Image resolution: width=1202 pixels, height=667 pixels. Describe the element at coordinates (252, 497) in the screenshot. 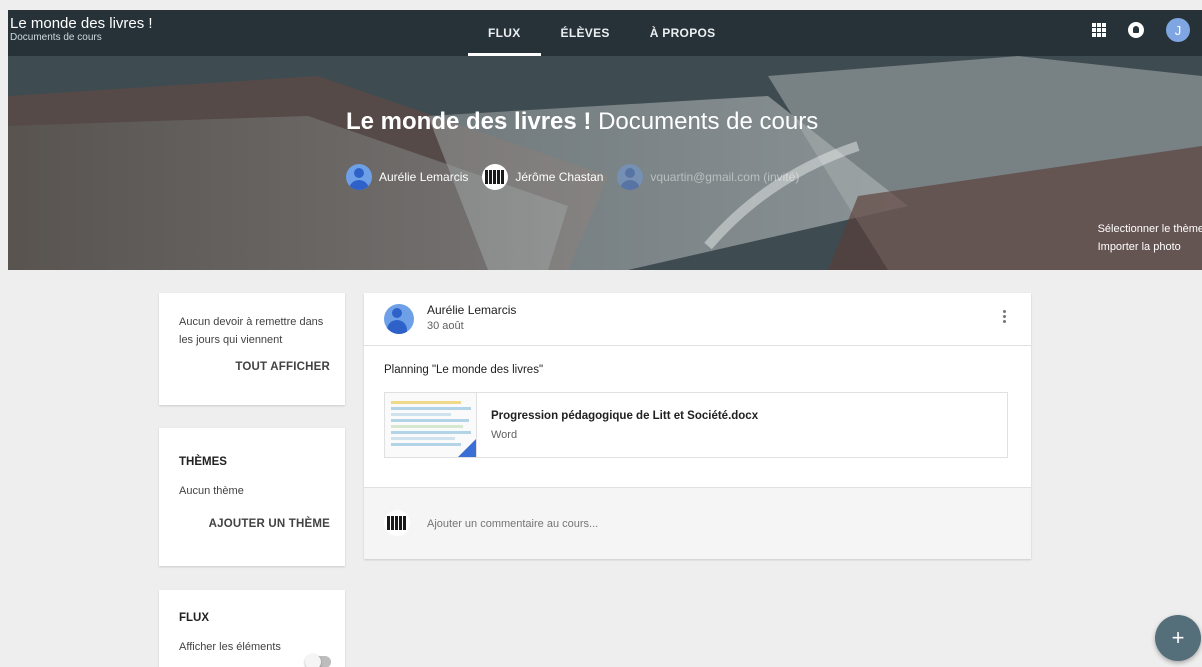

I see `topics-card: THÈMES Aucun thème AJOUTER UN THÈME` at that location.